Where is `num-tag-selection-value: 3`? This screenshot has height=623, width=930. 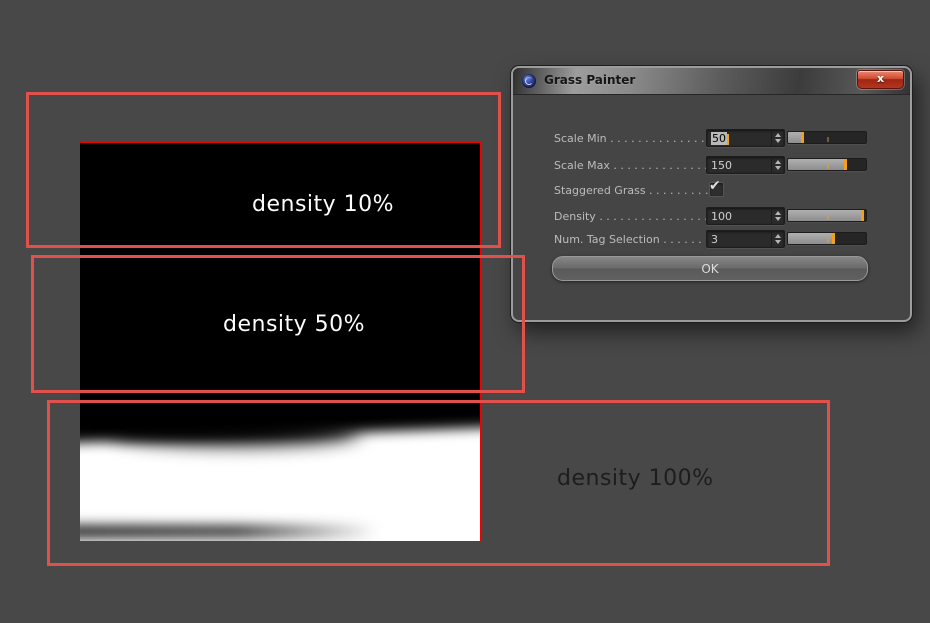 num-tag-selection-value: 3 is located at coordinates (714, 239).